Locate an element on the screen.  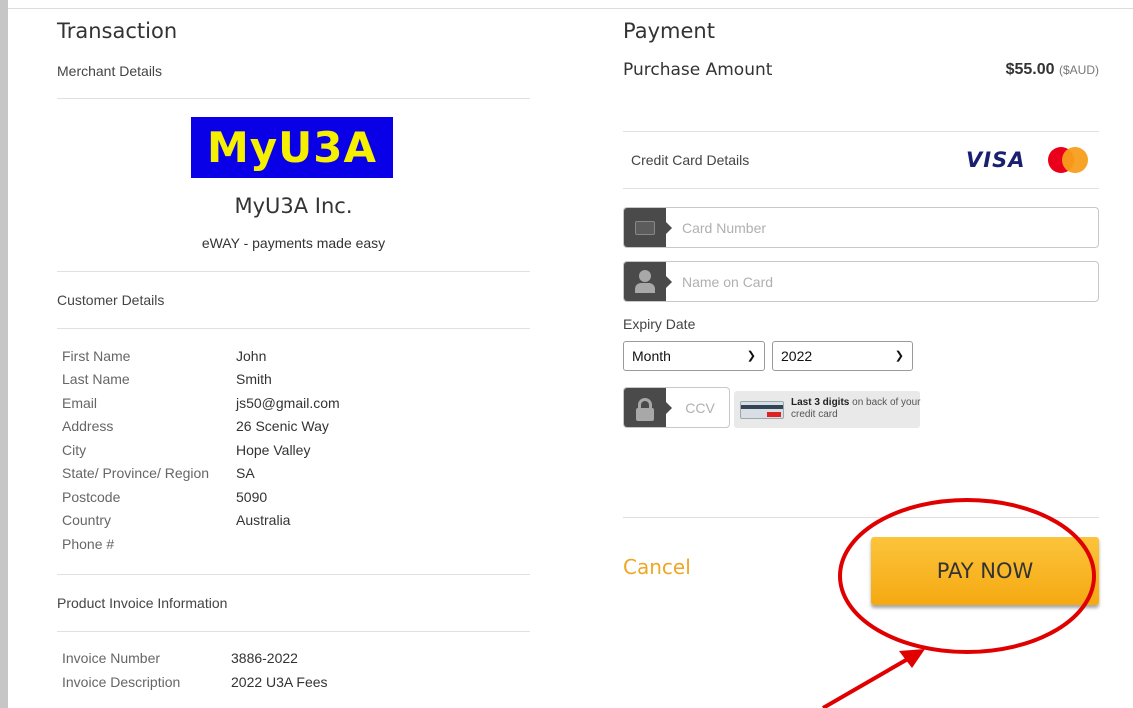
country-value: Australia is located at coordinates (263, 520).